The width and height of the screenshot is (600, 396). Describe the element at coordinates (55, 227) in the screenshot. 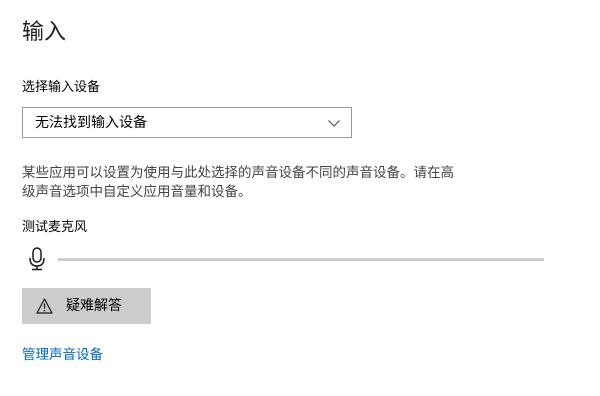

I see `test-microphone-label: 测试麦克风` at that location.